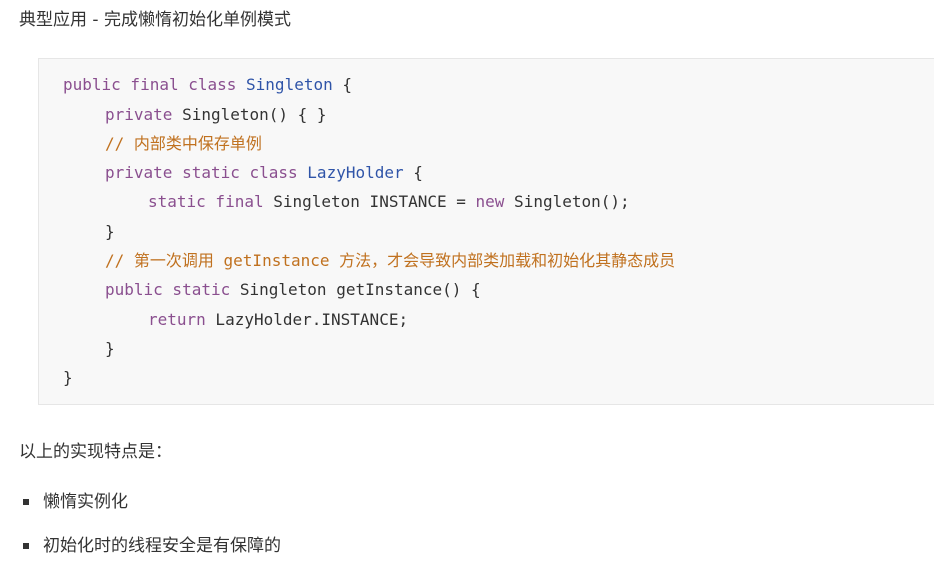 The height and width of the screenshot is (578, 934). Describe the element at coordinates (110, 231) in the screenshot. I see `code-line-6: }` at that location.